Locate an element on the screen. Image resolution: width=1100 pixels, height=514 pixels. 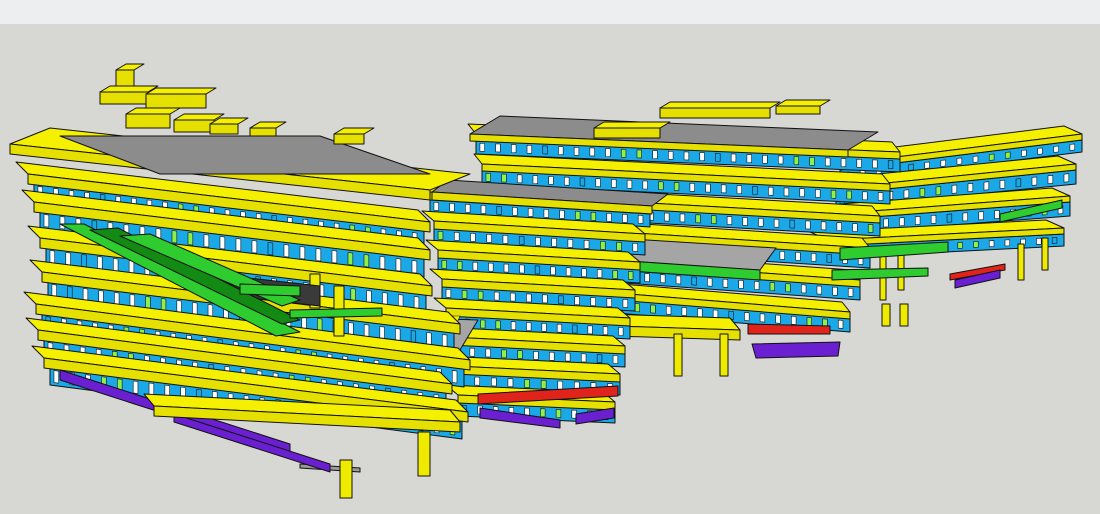
top-toolbar-strip is located at coordinates (550, 12).